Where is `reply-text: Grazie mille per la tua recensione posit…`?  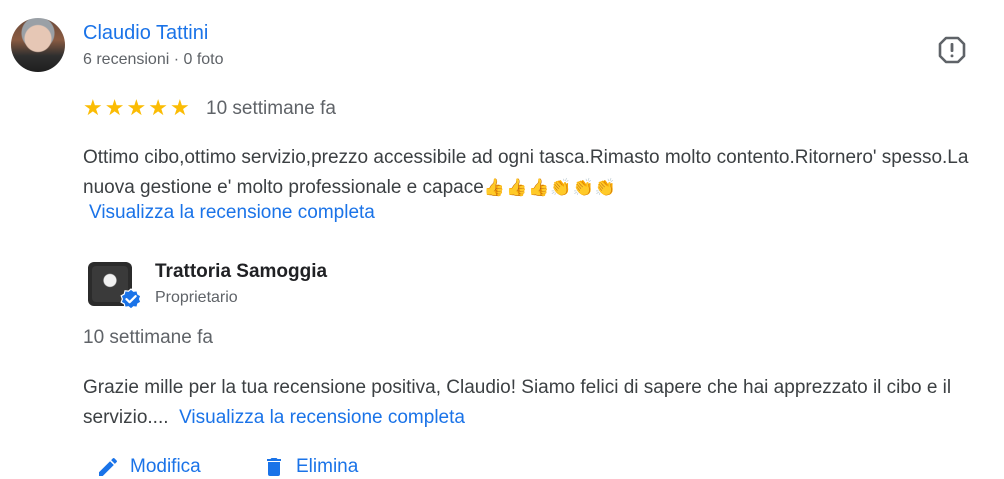
reply-text: Grazie mille per la tua recensione posit… is located at coordinates (540, 403).